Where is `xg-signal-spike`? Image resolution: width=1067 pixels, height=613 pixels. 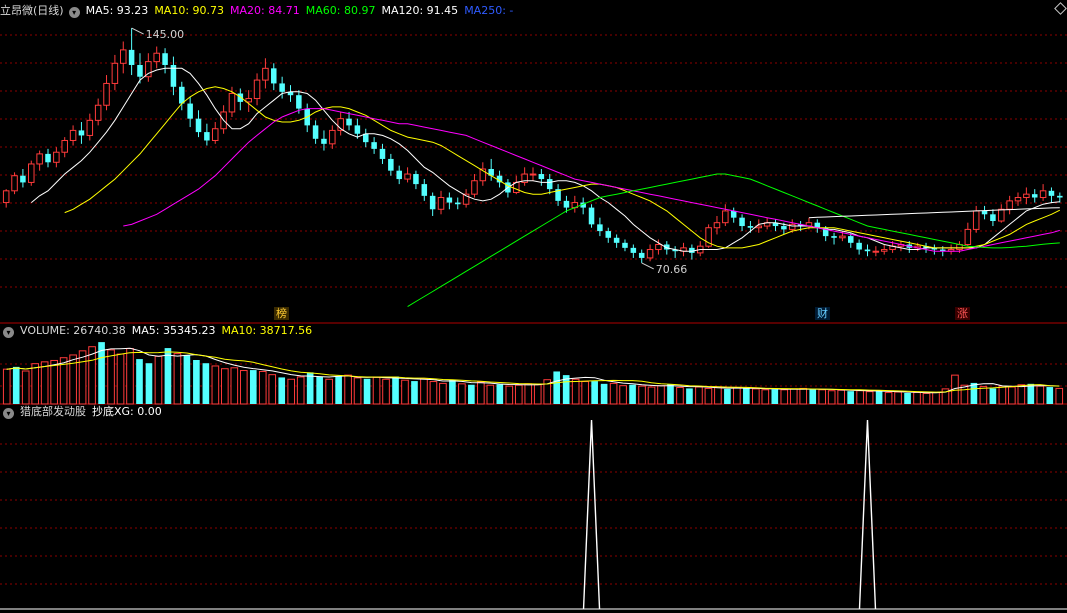 xg-signal-spike is located at coordinates (867, 514).